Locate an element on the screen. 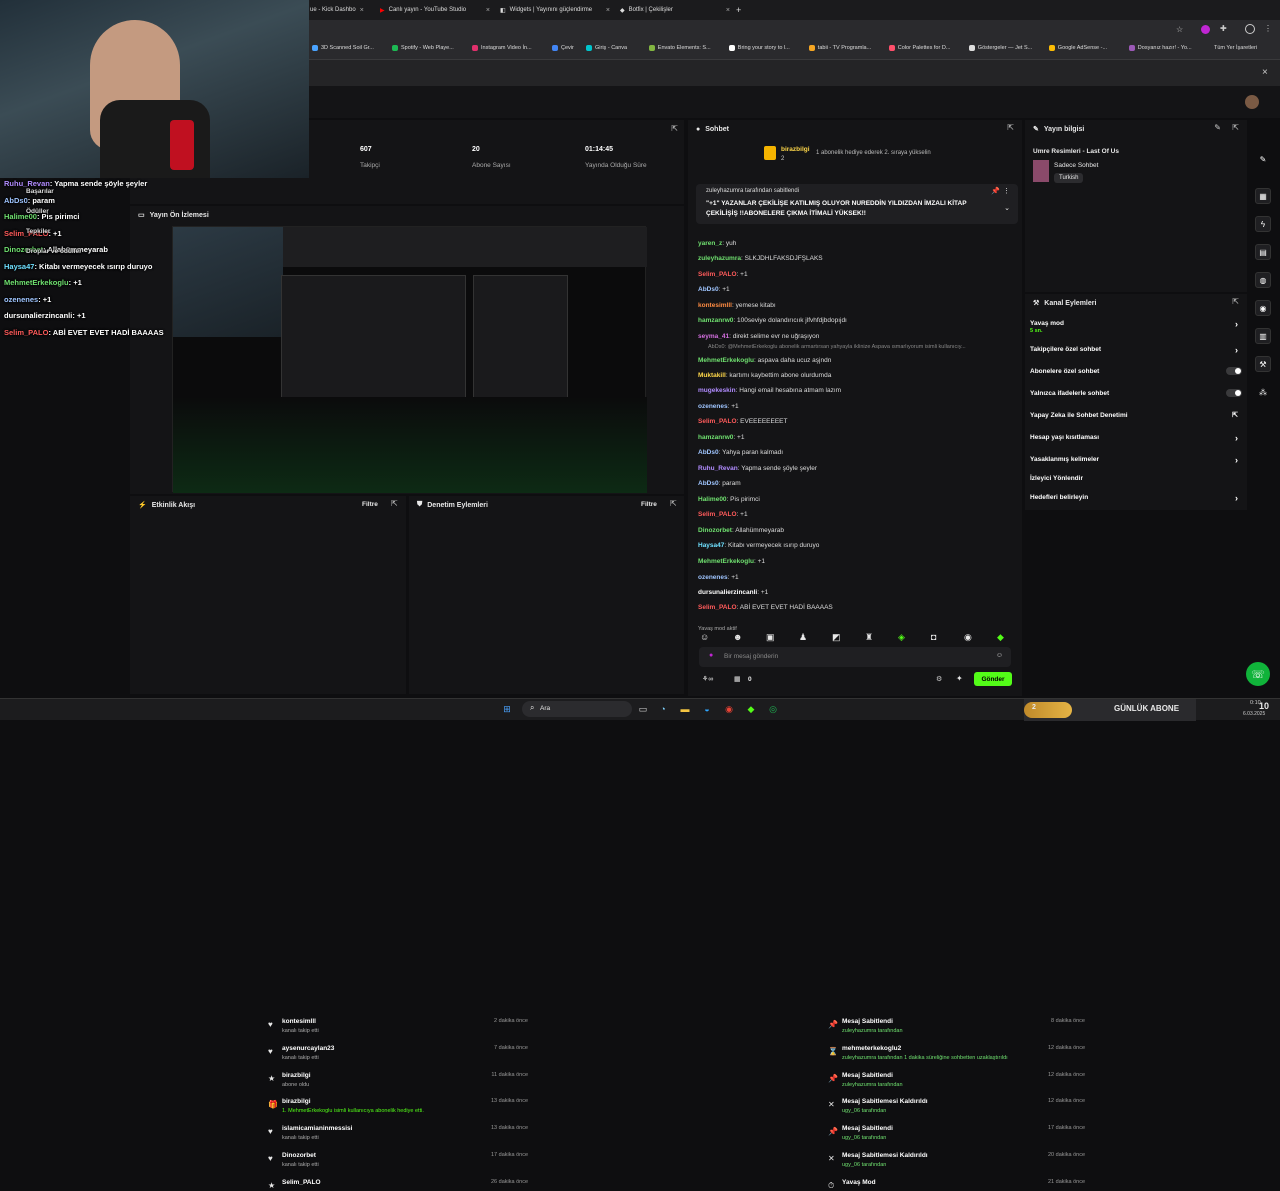 The width and height of the screenshot is (1280, 1191). chat-username: Dinozorbet is located at coordinates (715, 530).